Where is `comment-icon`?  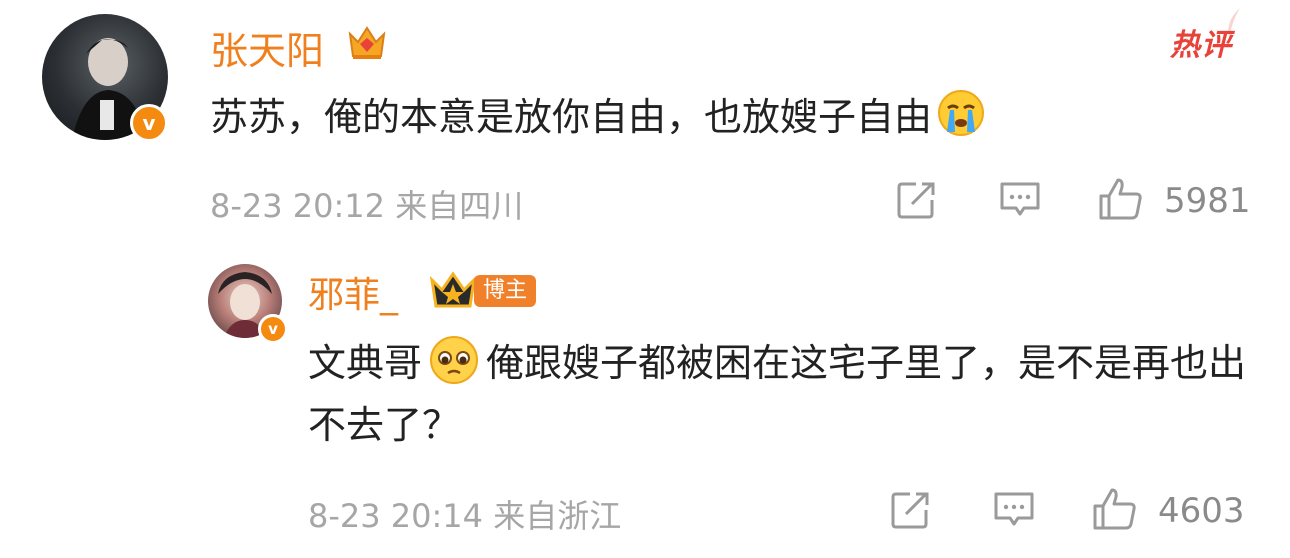
comment-icon is located at coordinates (1020, 202).